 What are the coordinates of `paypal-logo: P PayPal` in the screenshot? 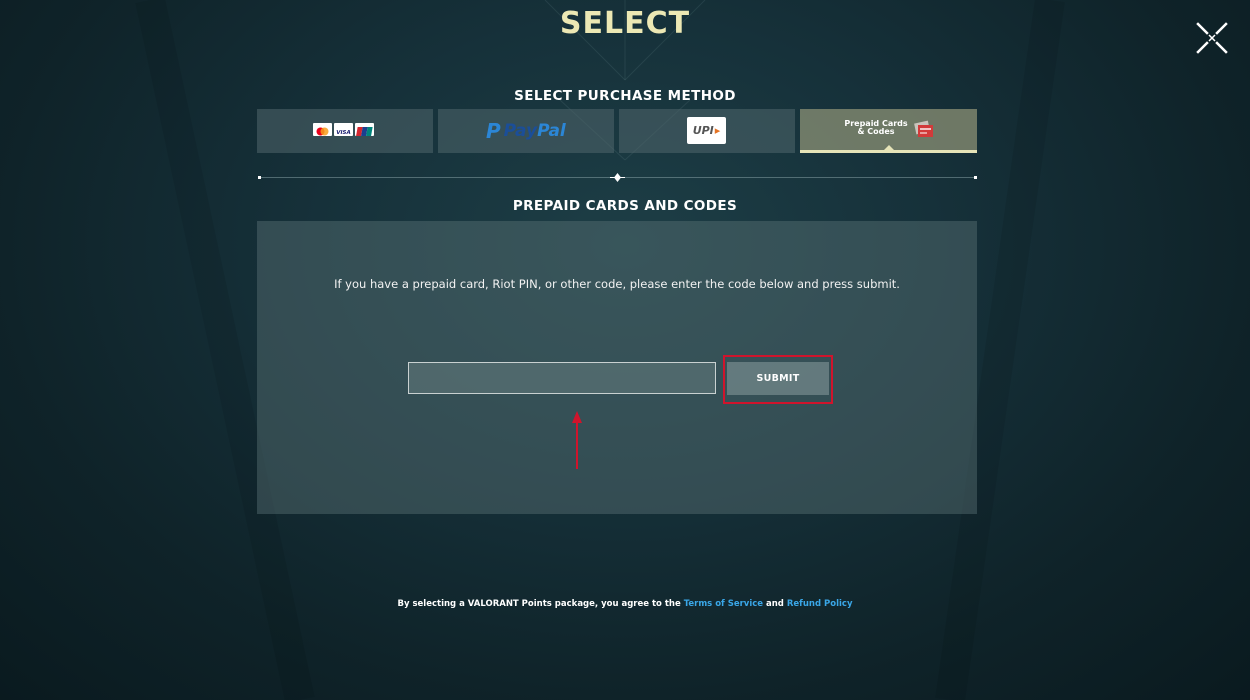 It's located at (526, 131).